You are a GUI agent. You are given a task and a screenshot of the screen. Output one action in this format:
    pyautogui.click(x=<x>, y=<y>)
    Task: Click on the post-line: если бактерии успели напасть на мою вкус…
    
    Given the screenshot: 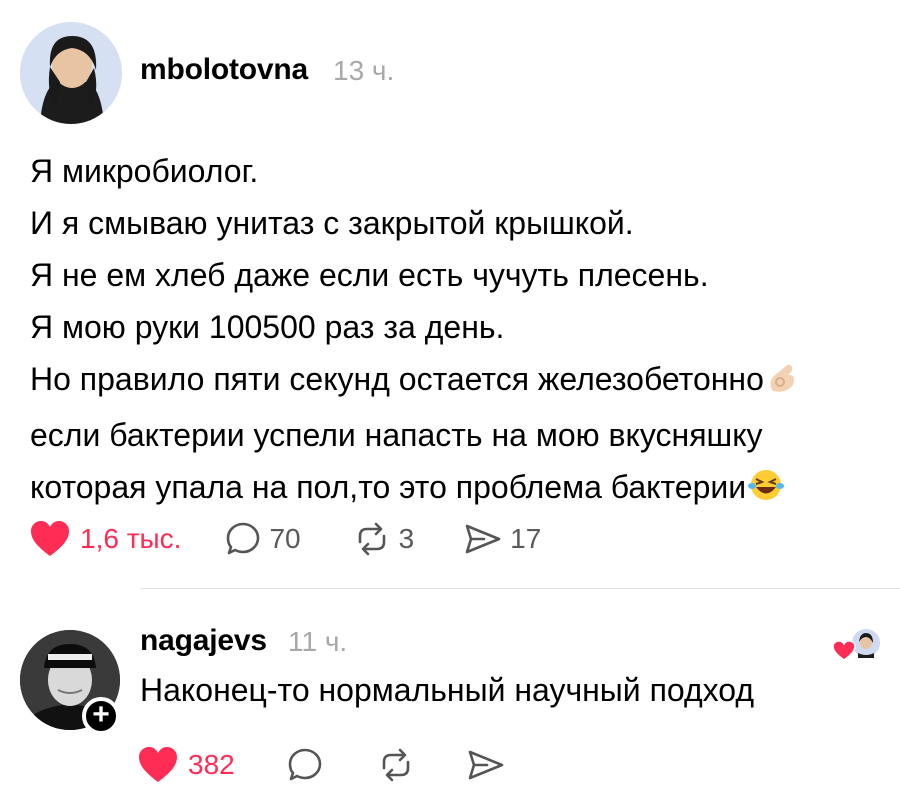 What is the action you would take?
    pyautogui.click(x=396, y=435)
    